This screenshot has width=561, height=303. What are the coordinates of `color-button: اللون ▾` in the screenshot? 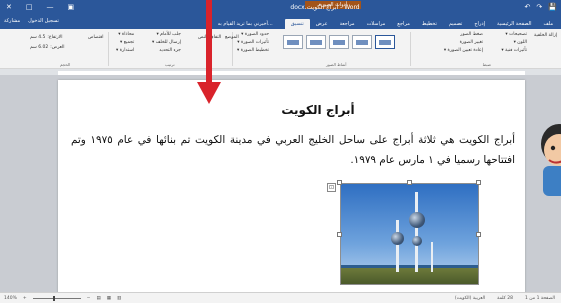 It's located at (514, 42).